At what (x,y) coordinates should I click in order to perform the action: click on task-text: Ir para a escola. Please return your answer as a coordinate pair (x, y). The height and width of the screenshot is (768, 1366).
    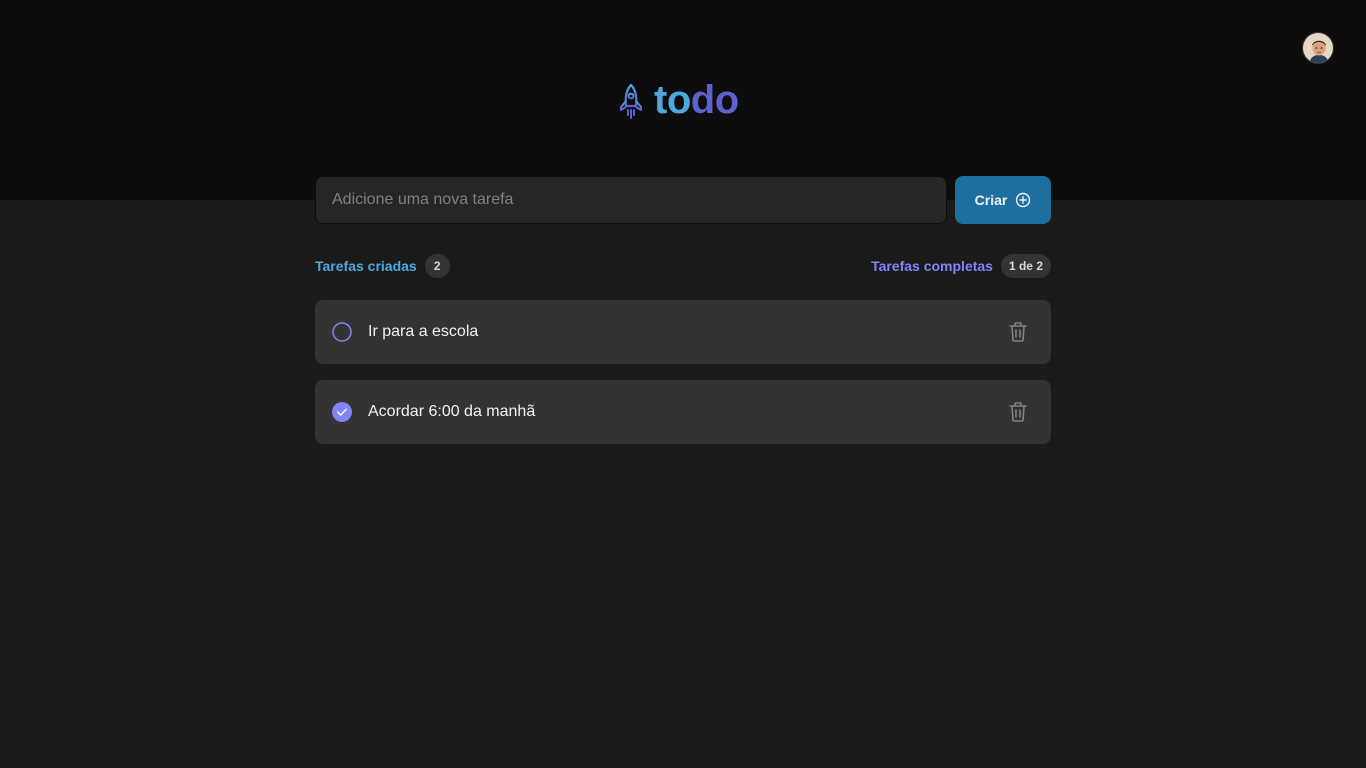
    Looking at the image, I should click on (423, 331).